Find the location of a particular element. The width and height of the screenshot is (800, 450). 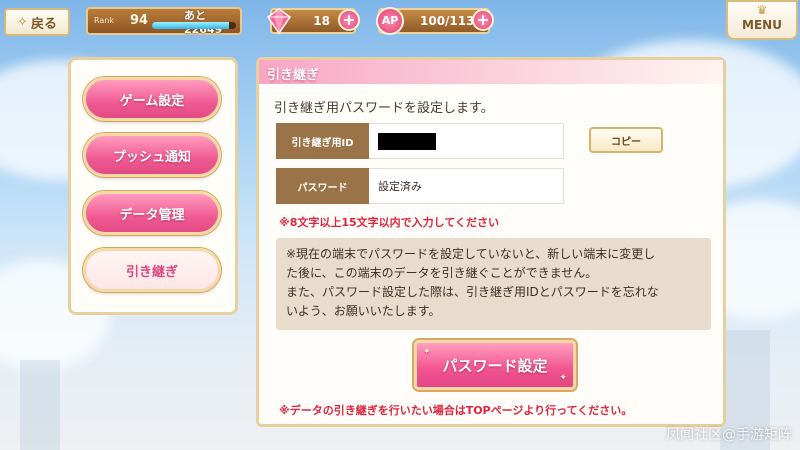

info-line: いよう、お願いいたします。 is located at coordinates (363, 311).